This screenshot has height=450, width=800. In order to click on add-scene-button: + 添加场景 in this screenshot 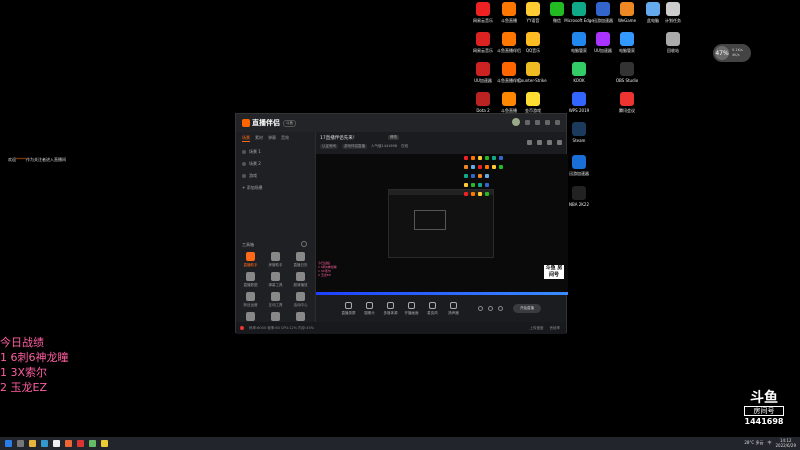, I will do `click(275, 187)`.